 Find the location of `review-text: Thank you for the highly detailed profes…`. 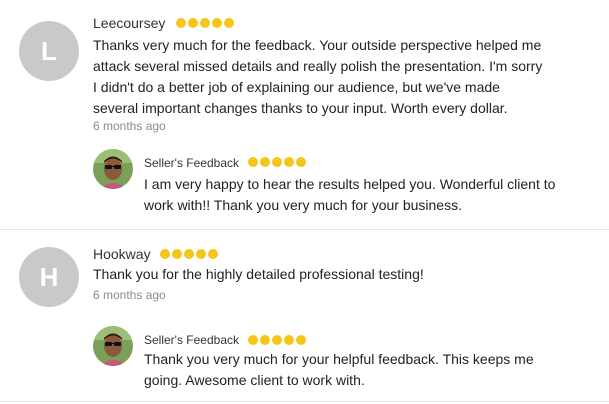

review-text: Thank you for the highly detailed profes… is located at coordinates (258, 274).